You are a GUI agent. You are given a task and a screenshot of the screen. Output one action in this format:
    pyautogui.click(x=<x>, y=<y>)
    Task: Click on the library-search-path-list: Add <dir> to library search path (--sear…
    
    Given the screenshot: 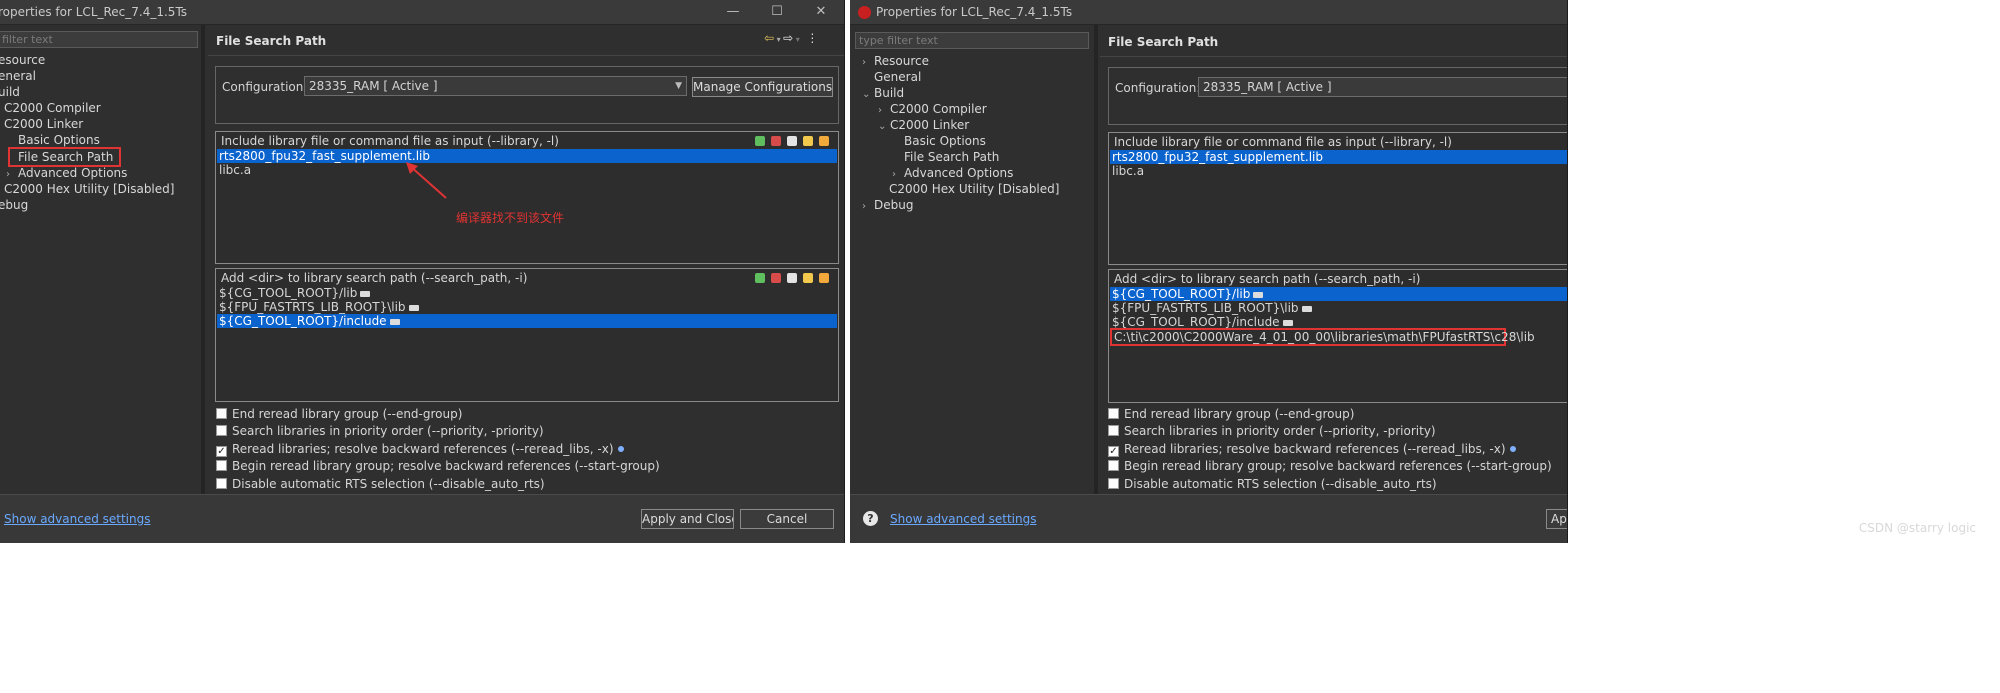 What is the action you would take?
    pyautogui.click(x=527, y=335)
    